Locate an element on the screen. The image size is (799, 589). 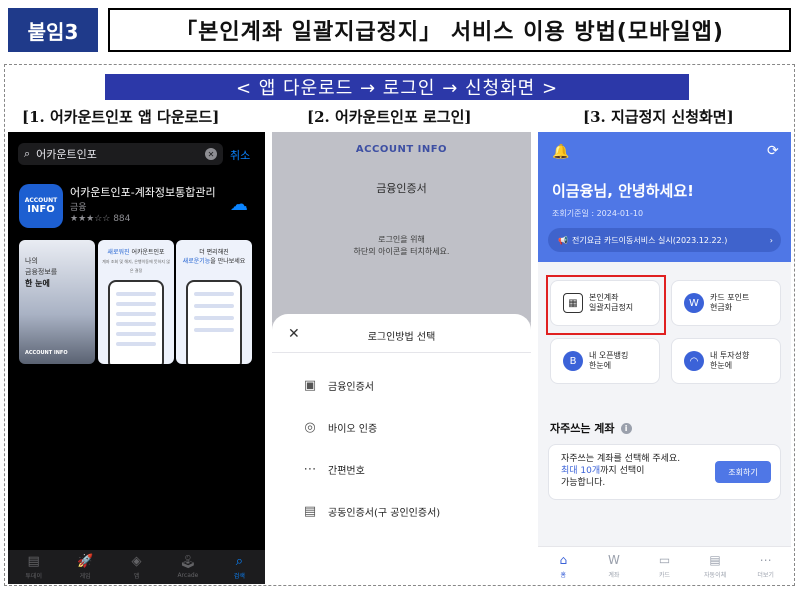
notice-banner: 📢 전기요금 카드이동서비스 실시(2023.12.22.) › is located at coordinates (664, 240).